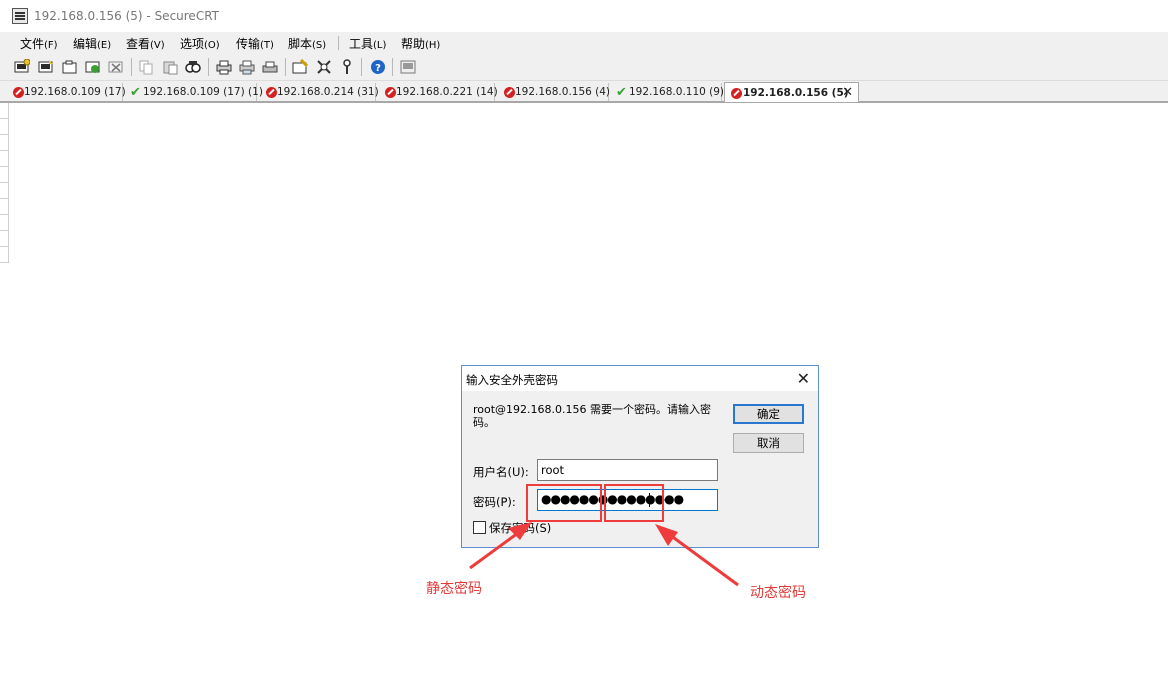 The image size is (1168, 696). I want to click on dynamic-password-arrow, so click(697, 555).